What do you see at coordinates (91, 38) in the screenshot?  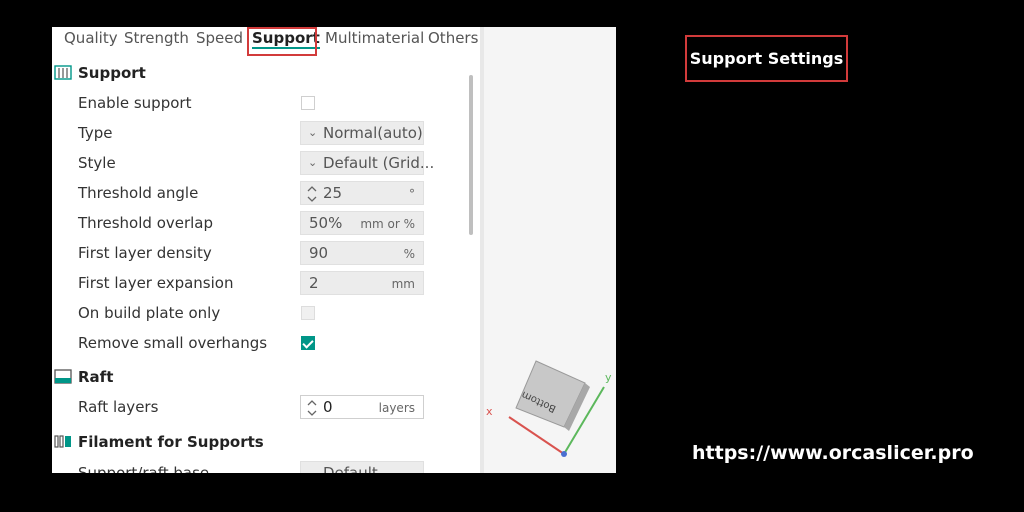 I see `tab-quality: Quality` at bounding box center [91, 38].